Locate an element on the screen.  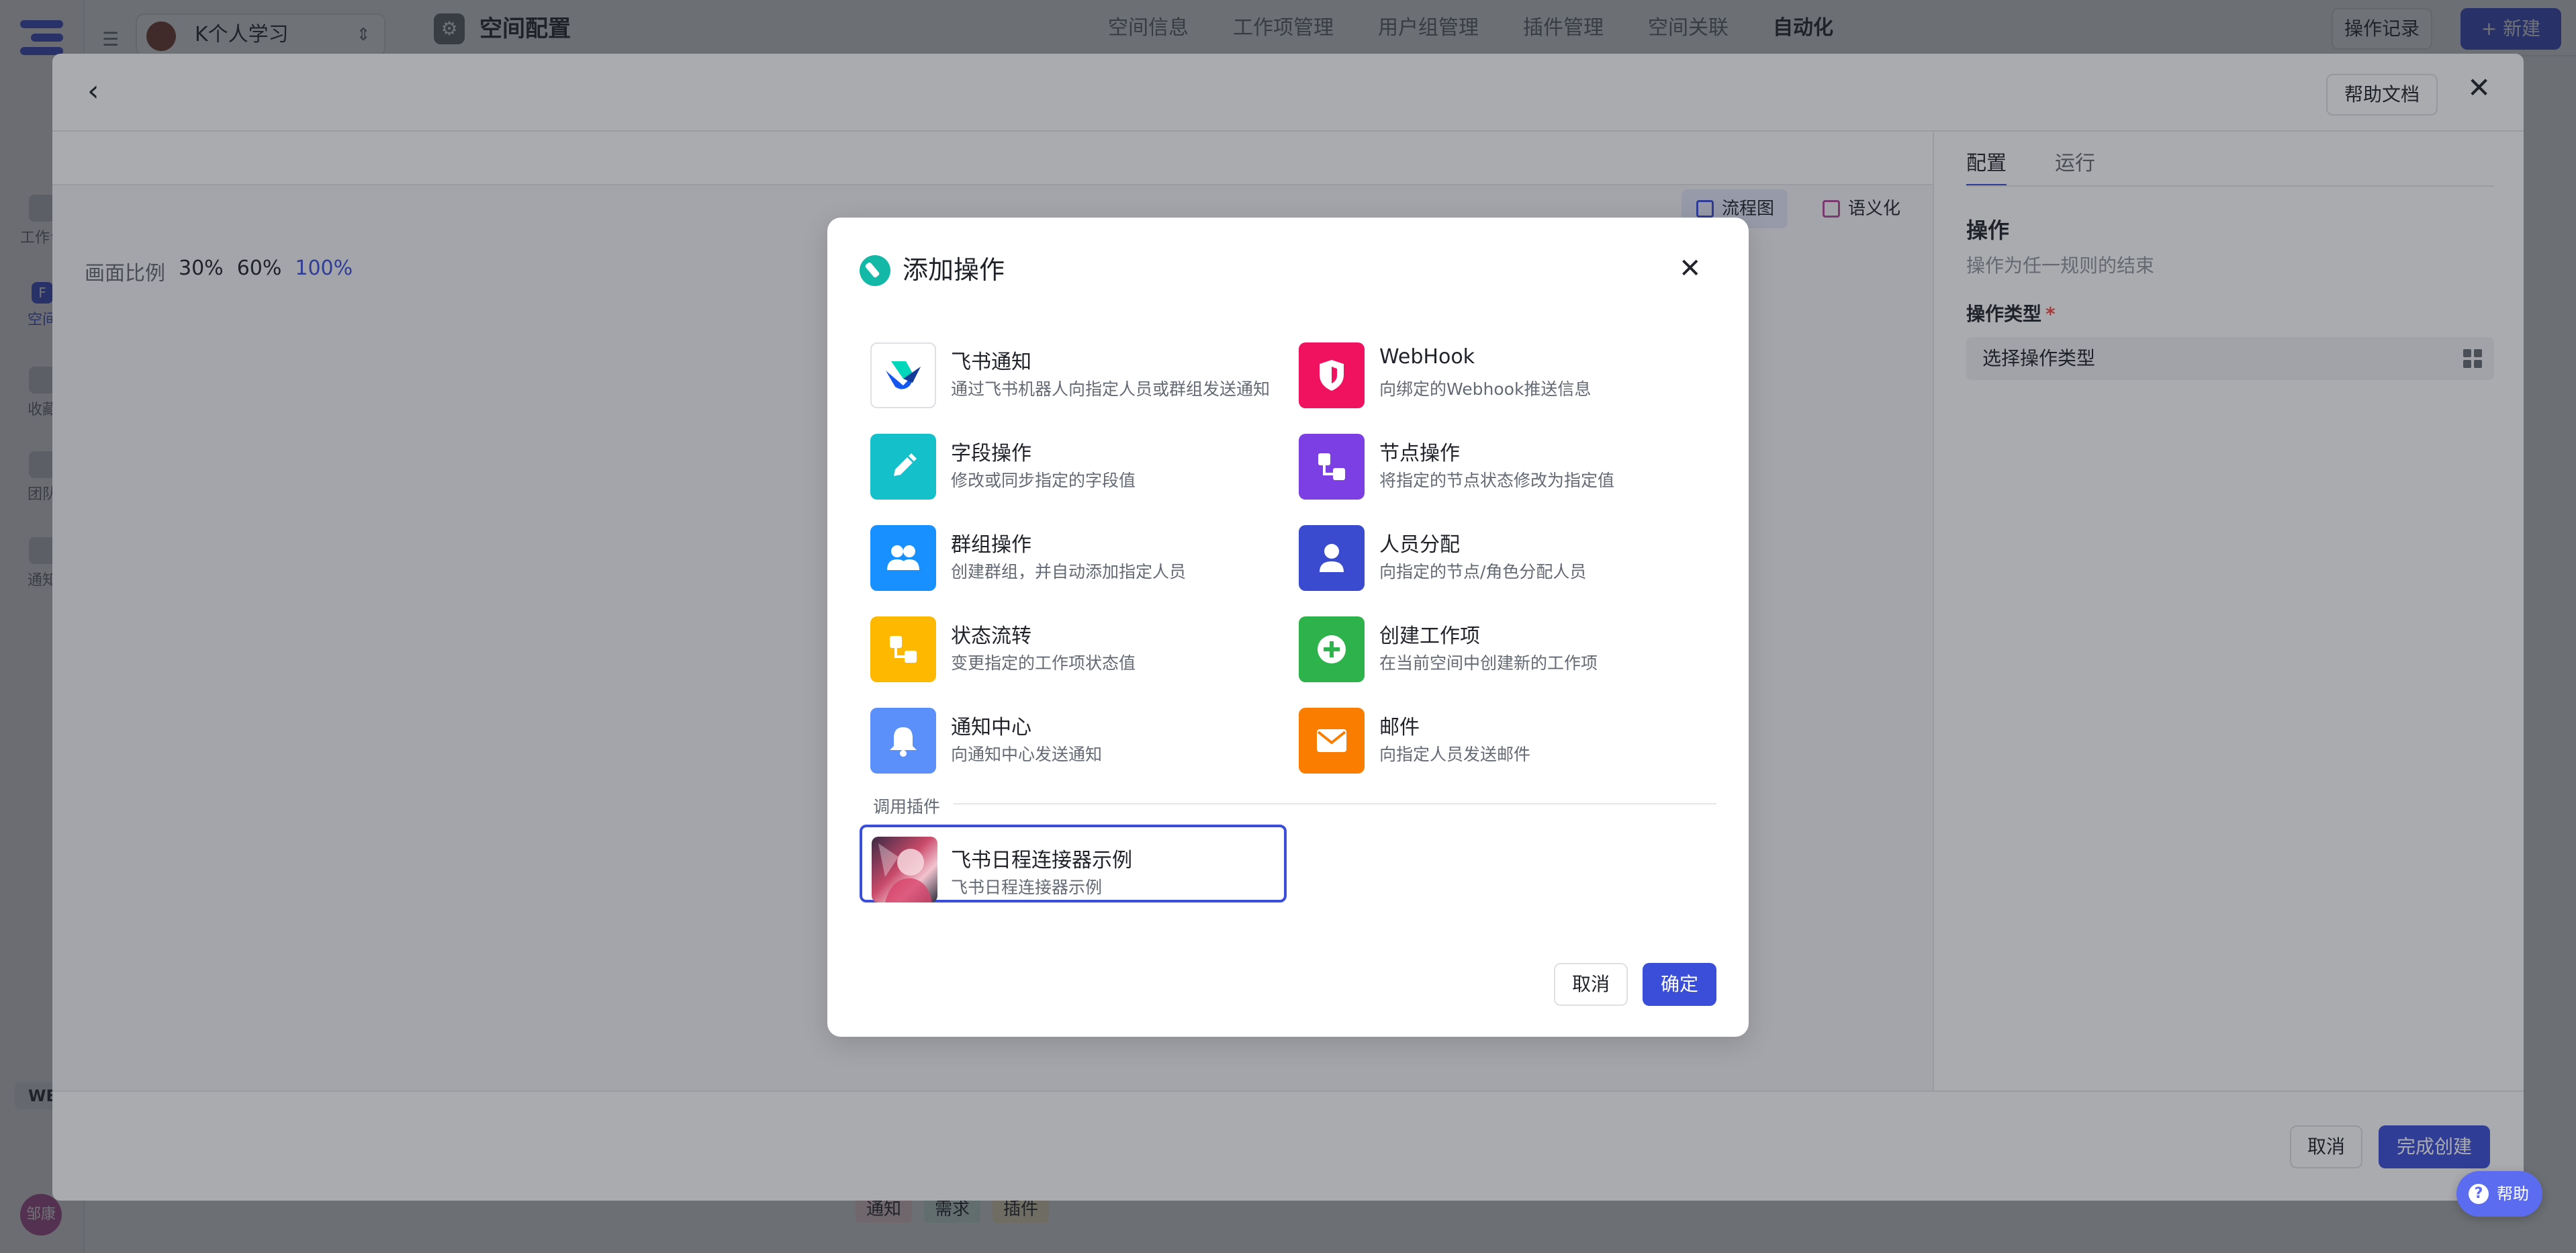
op-field: 字段操作 修改或同步指定的字段值 is located at coordinates (1073, 461).